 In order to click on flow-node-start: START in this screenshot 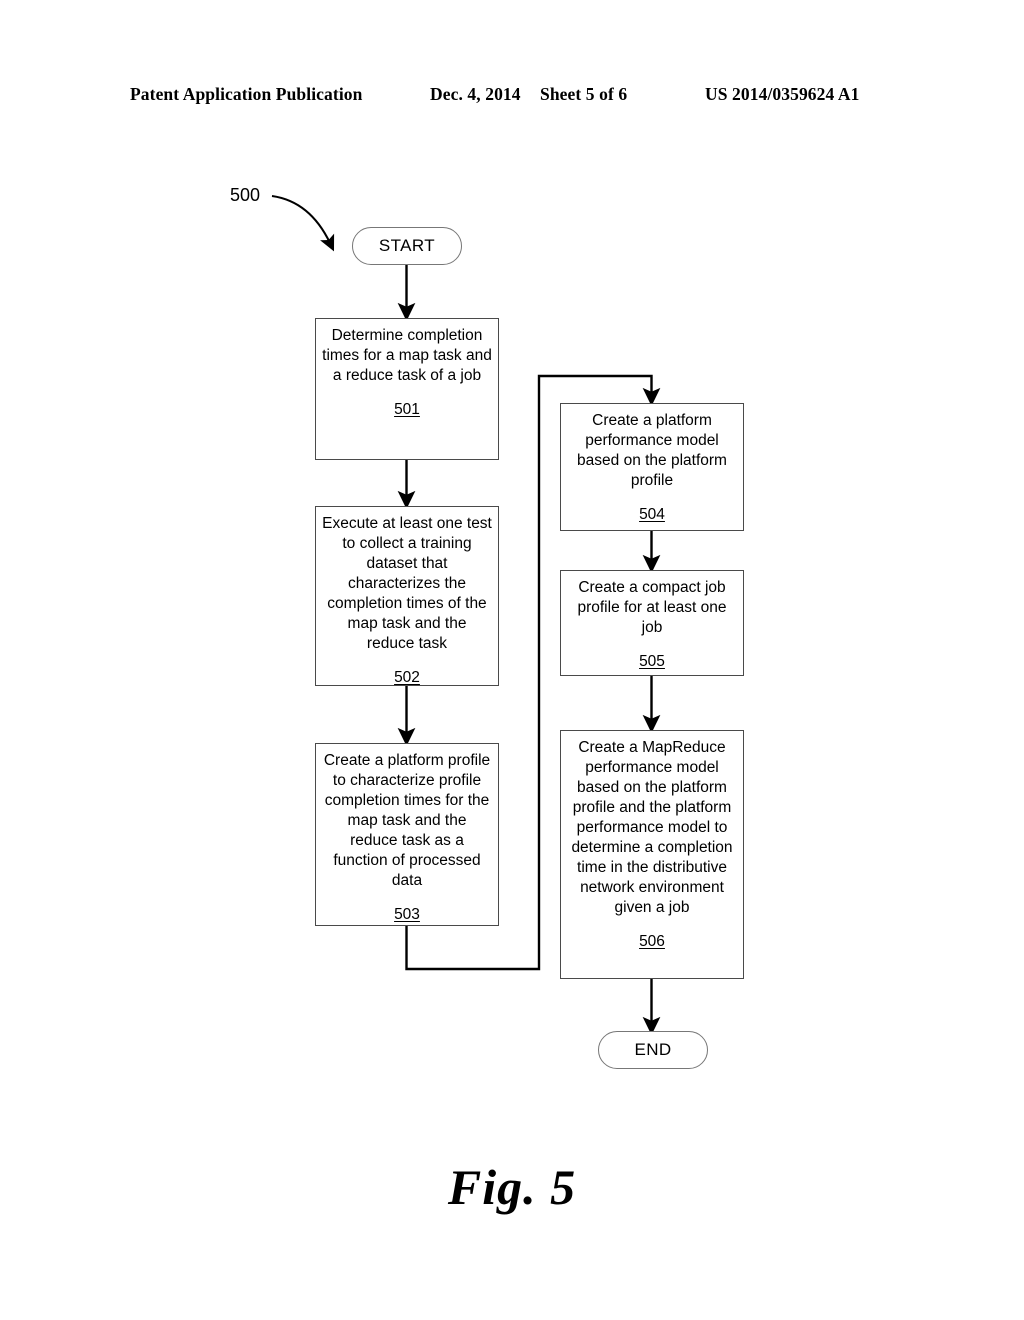, I will do `click(407, 246)`.